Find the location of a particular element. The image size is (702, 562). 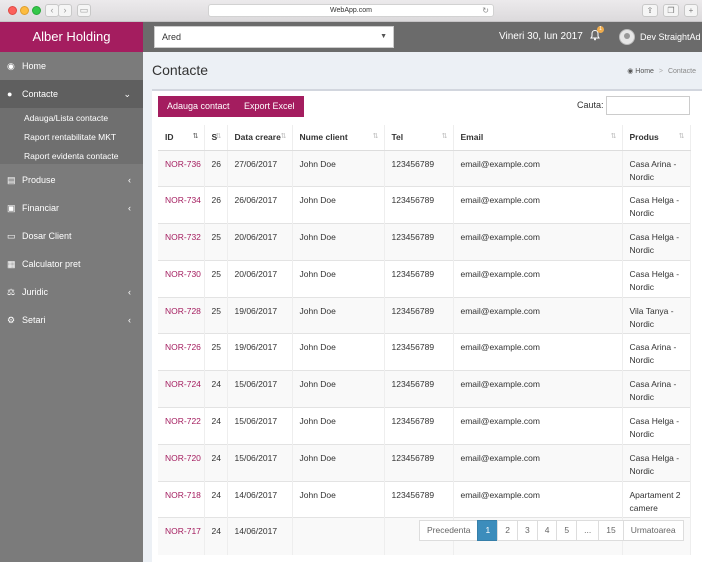

column-header-label: Tel is located at coordinates (397, 137).